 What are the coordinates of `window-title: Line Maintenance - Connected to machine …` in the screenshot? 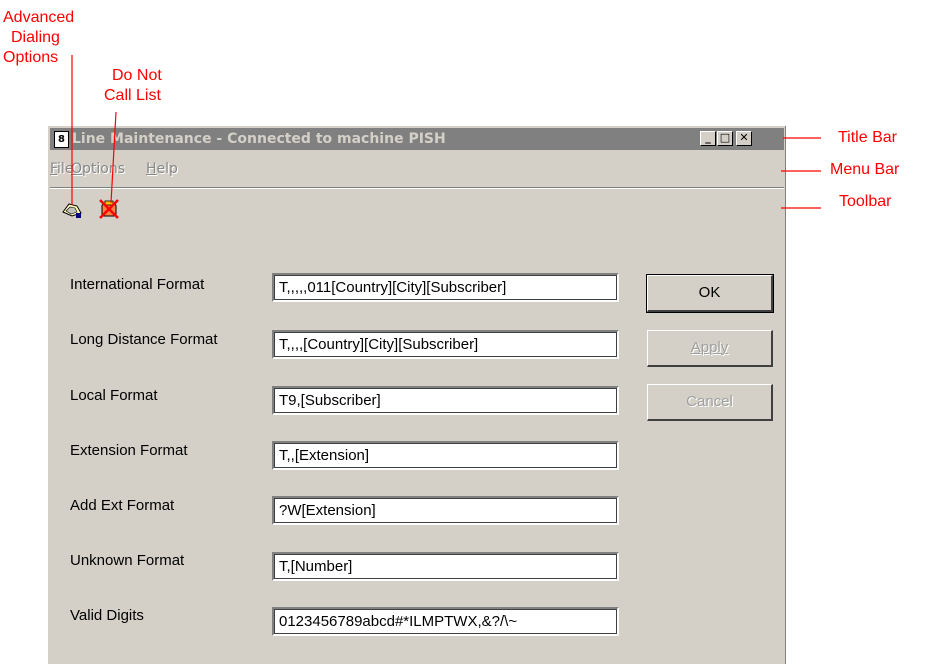 It's located at (259, 139).